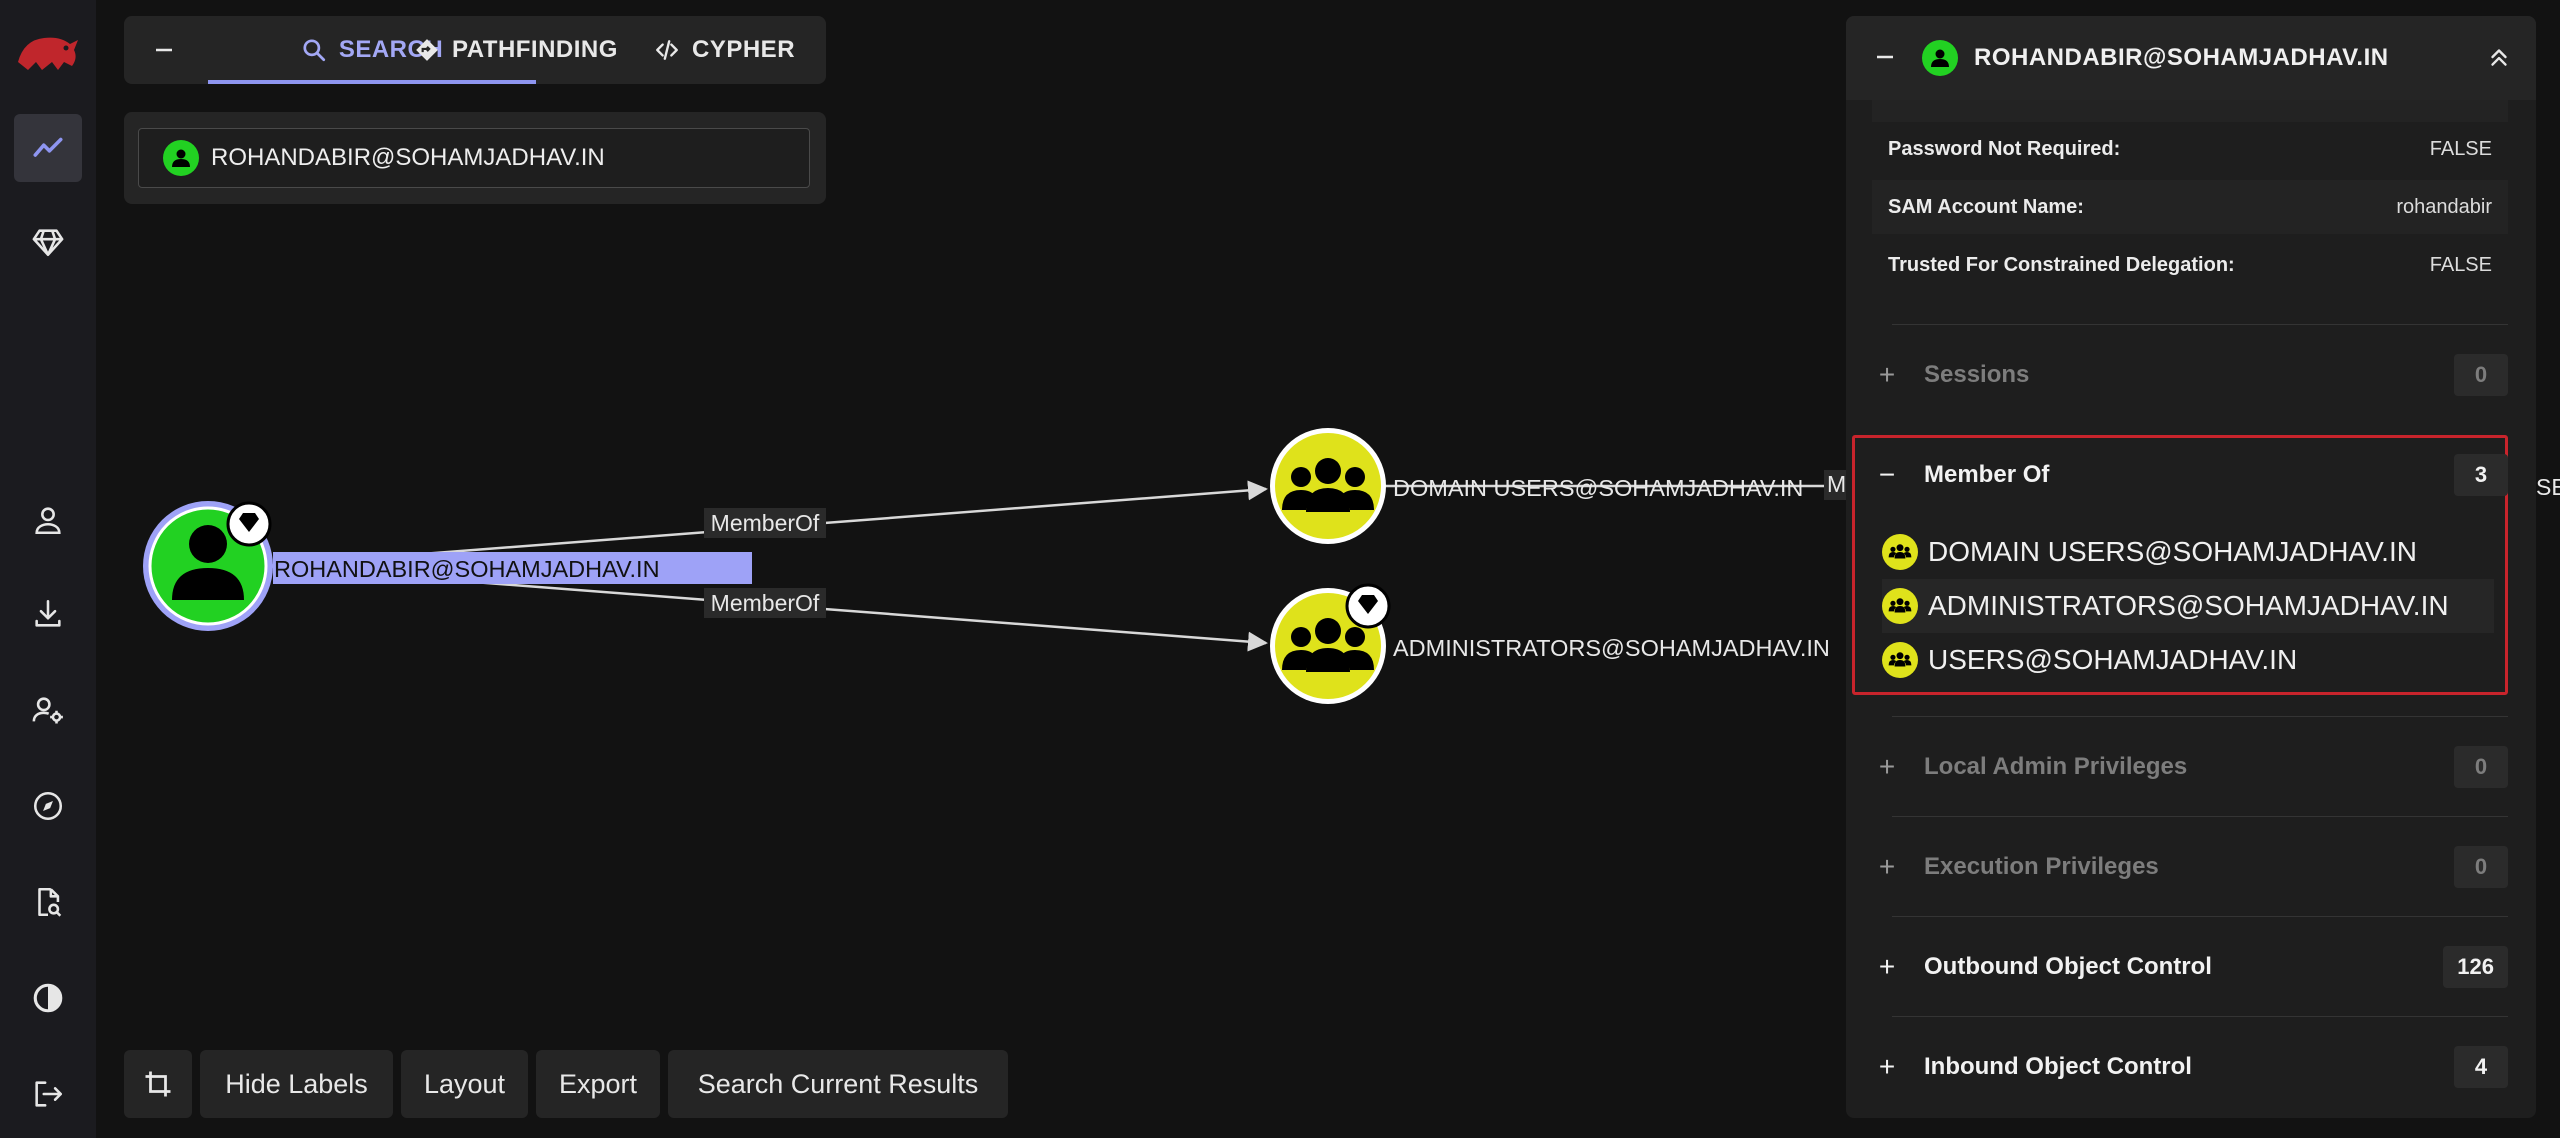 The height and width of the screenshot is (1138, 2560). What do you see at coordinates (1987, 474) in the screenshot?
I see `section-label: Member Of` at bounding box center [1987, 474].